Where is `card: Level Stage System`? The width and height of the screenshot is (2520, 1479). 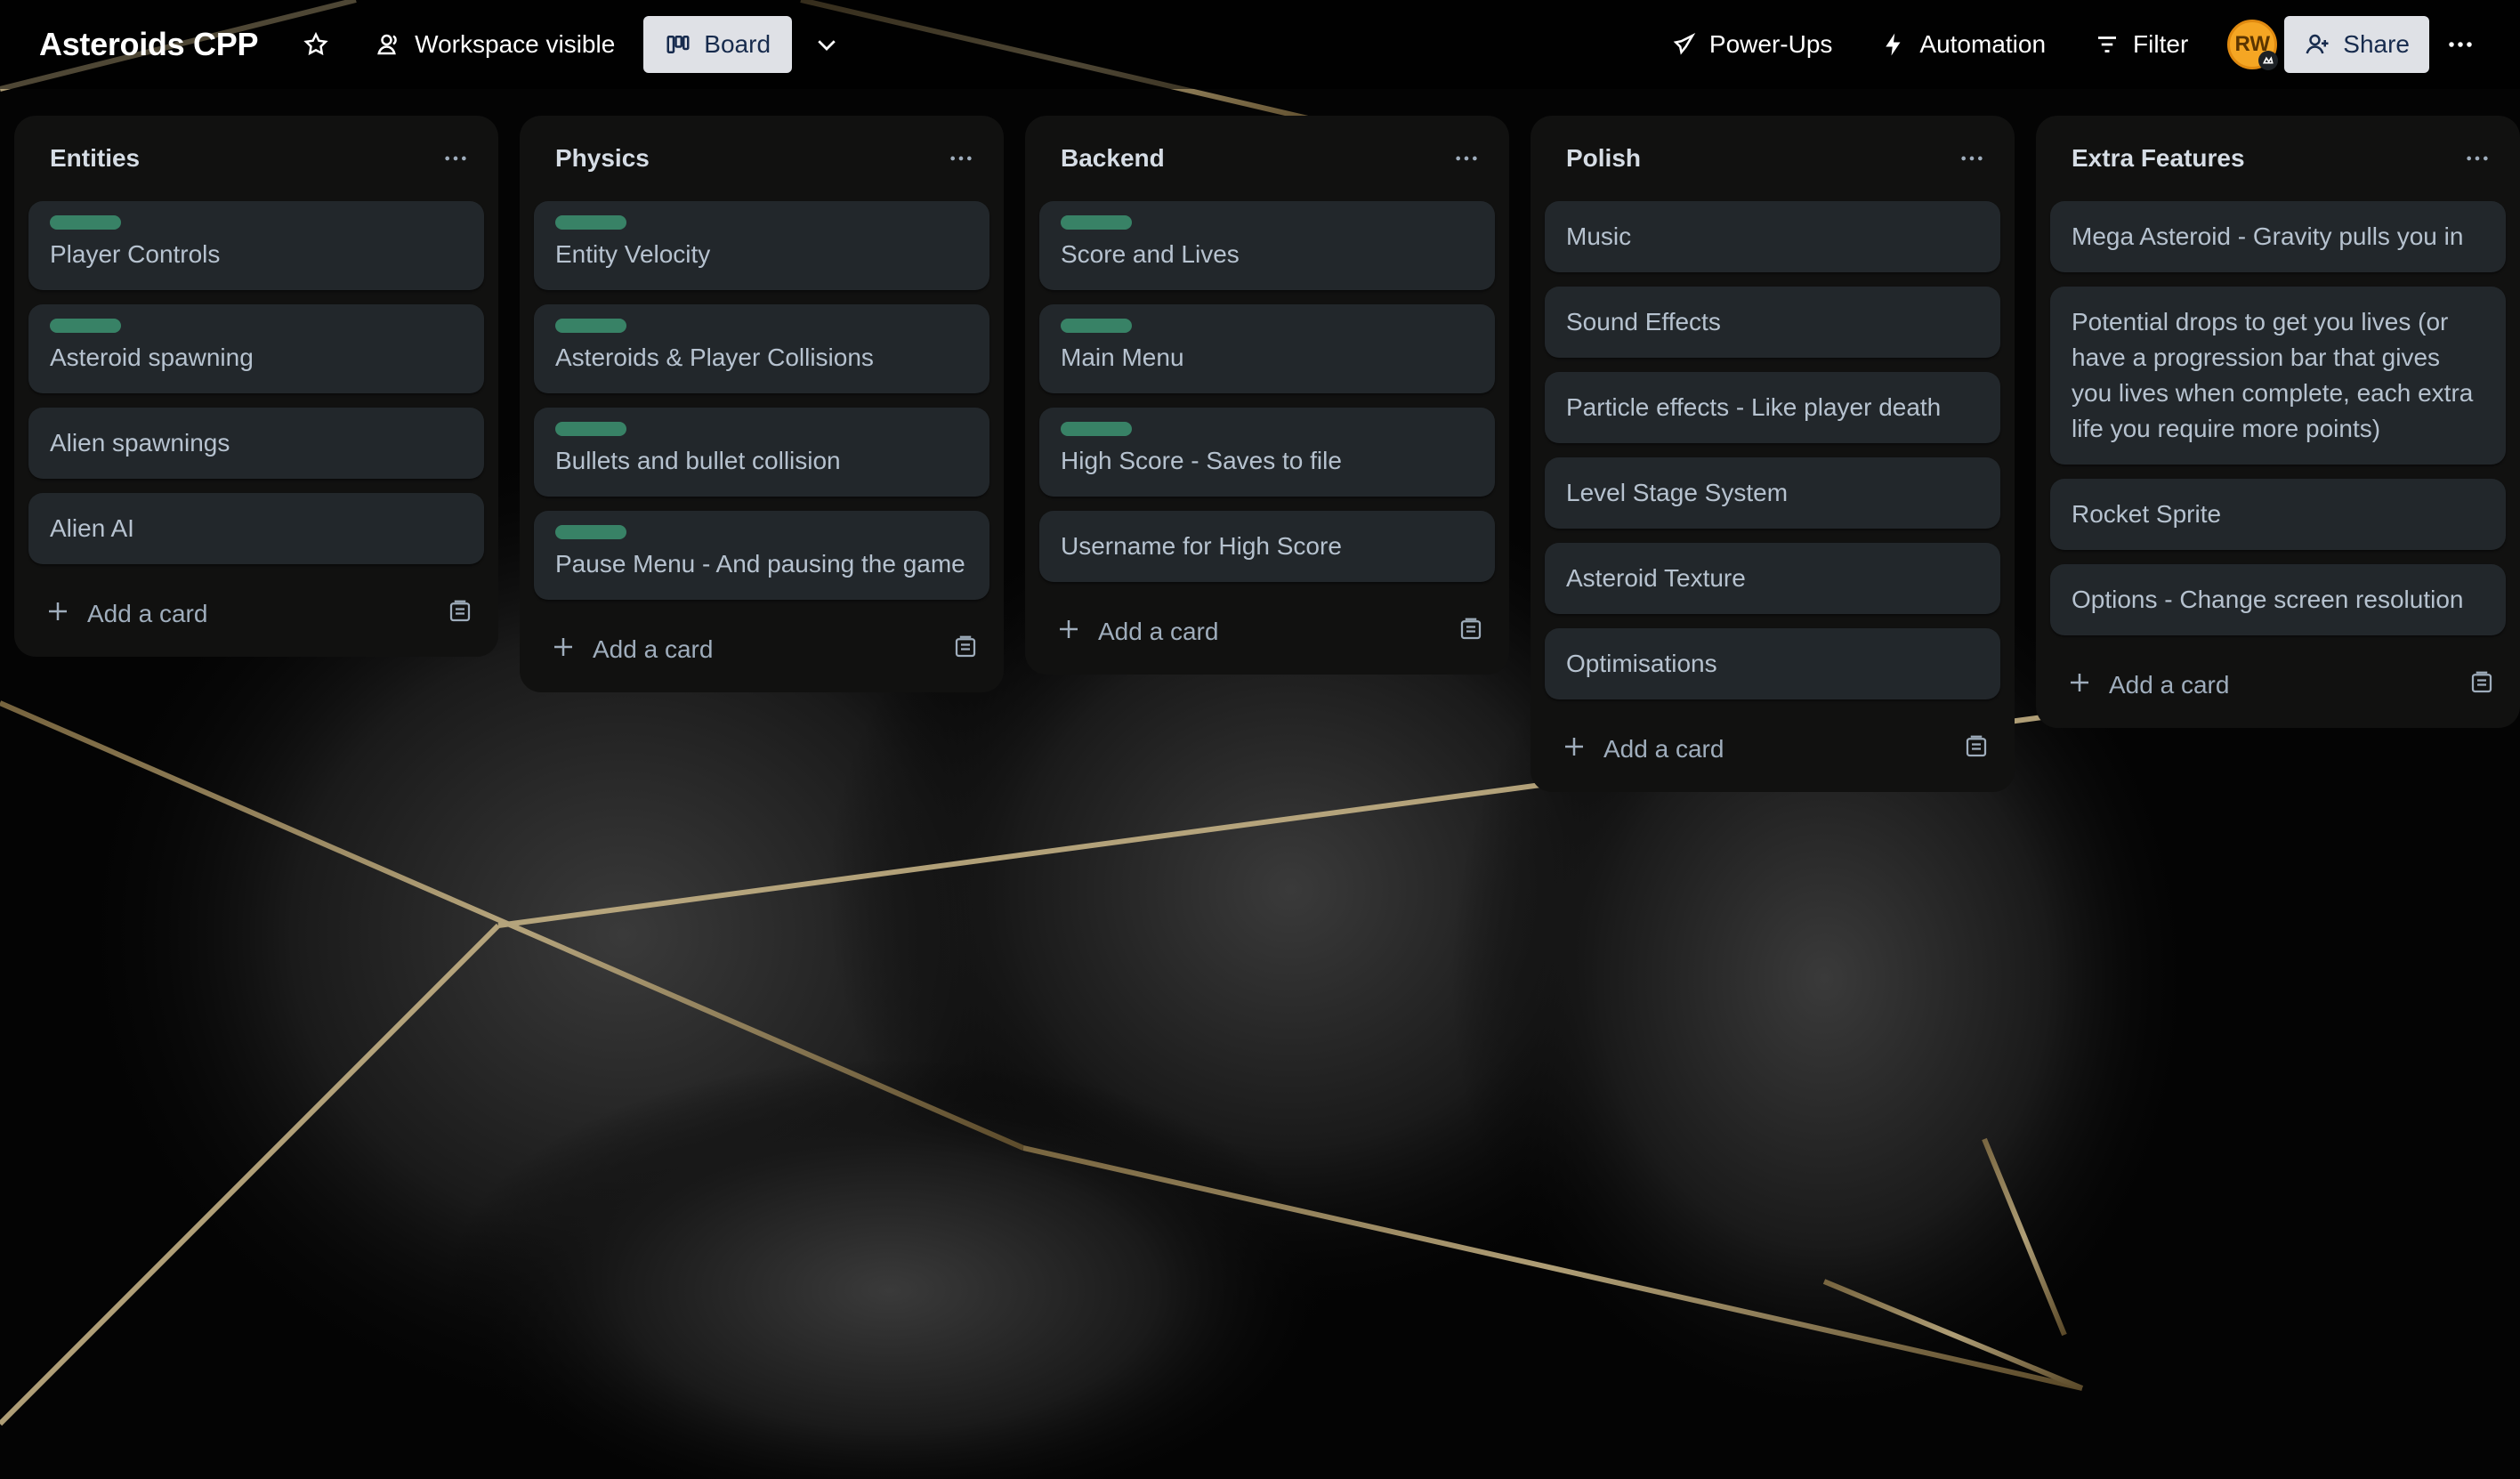
card: Level Stage System is located at coordinates (1772, 493).